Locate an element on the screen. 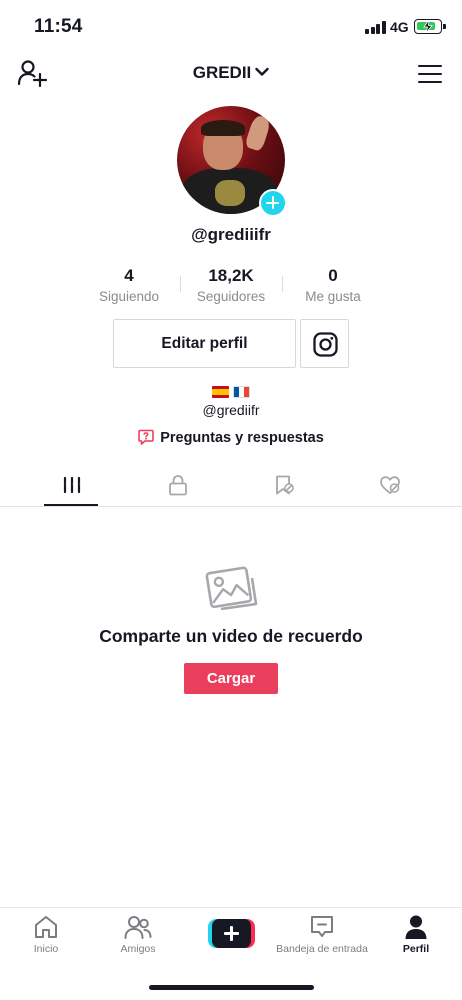 The image size is (462, 1000). question-bubble-icon is located at coordinates (146, 437).